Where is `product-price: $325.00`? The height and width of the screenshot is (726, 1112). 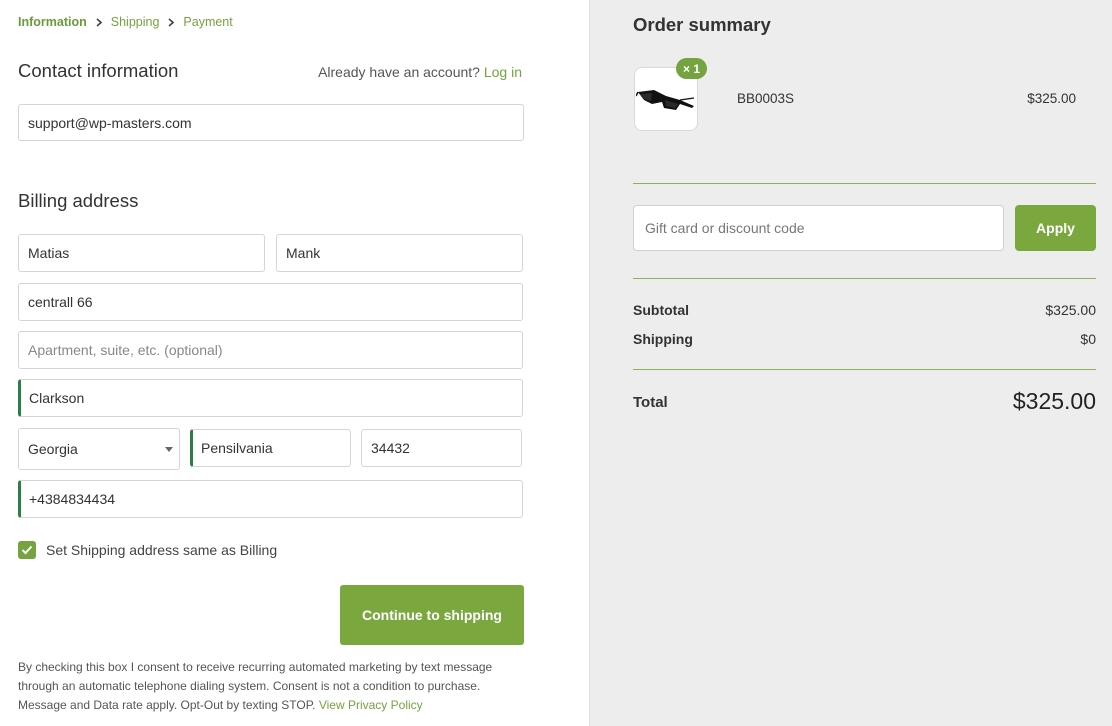 product-price: $325.00 is located at coordinates (1051, 98).